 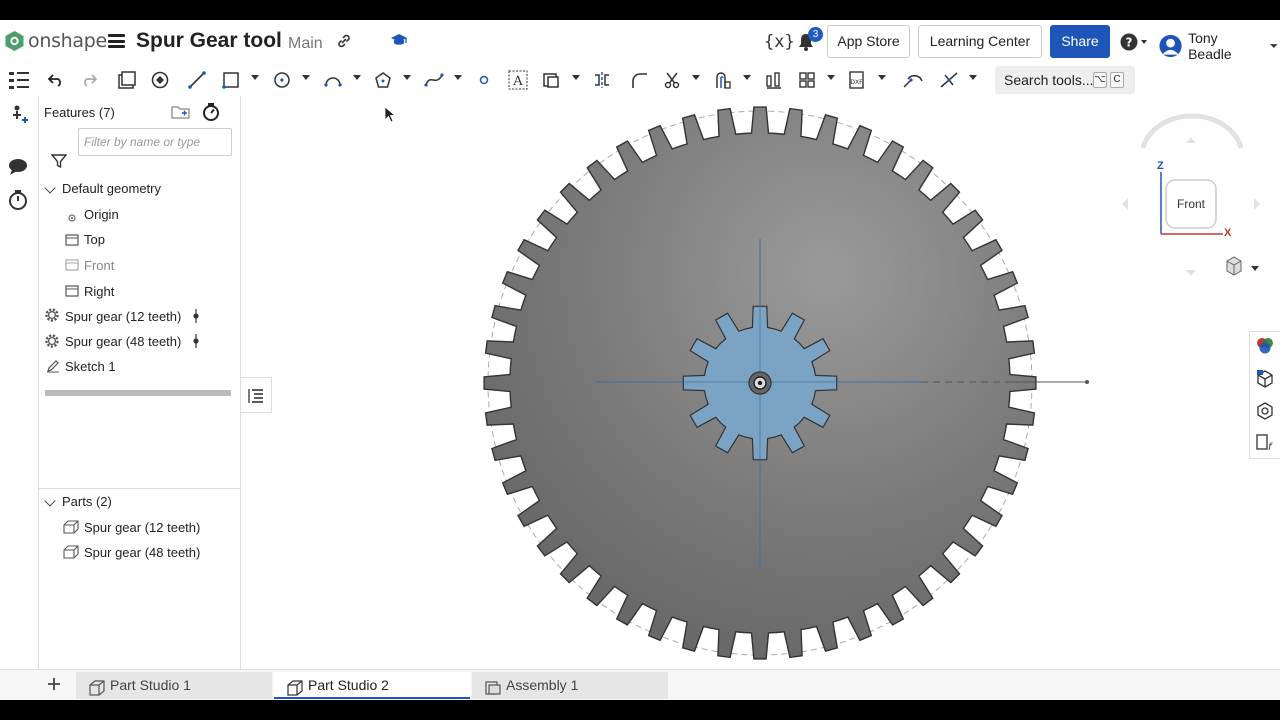 What do you see at coordinates (111, 188) in the screenshot?
I see `default-geometry-label: Default geometry` at bounding box center [111, 188].